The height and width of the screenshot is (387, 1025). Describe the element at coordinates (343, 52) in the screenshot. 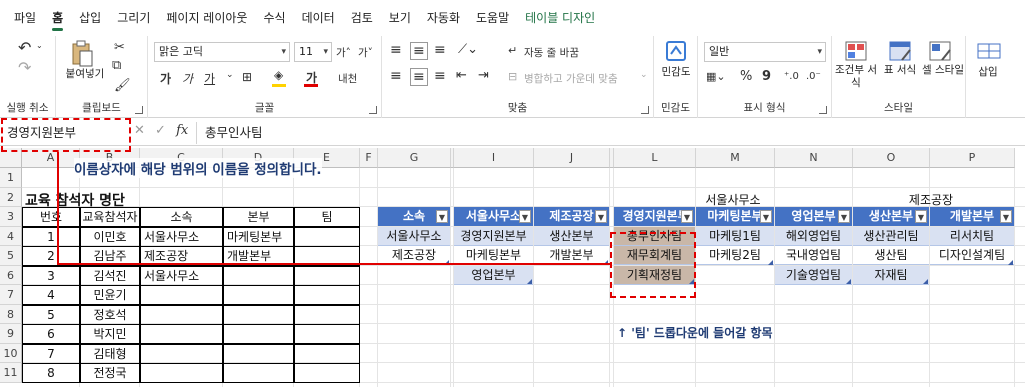

I see `grow-font-button: 가˄` at that location.